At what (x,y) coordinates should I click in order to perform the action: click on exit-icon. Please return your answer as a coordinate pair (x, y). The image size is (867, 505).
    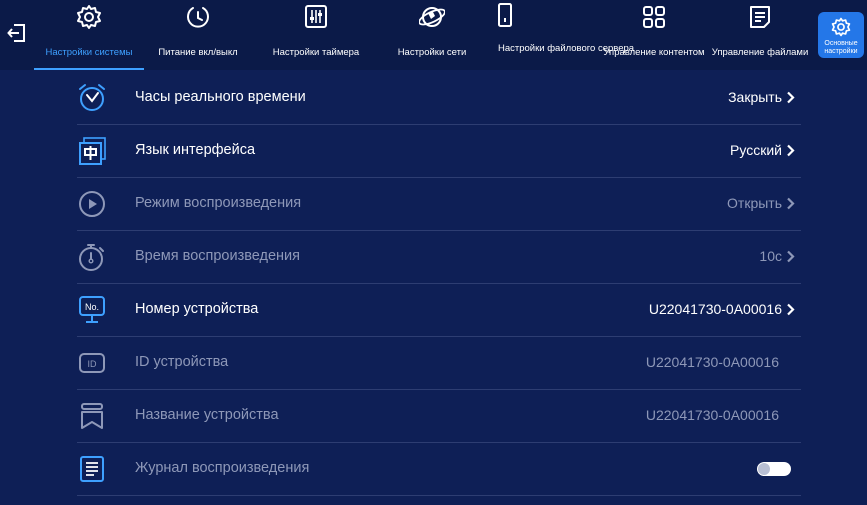
    Looking at the image, I should click on (17, 33).